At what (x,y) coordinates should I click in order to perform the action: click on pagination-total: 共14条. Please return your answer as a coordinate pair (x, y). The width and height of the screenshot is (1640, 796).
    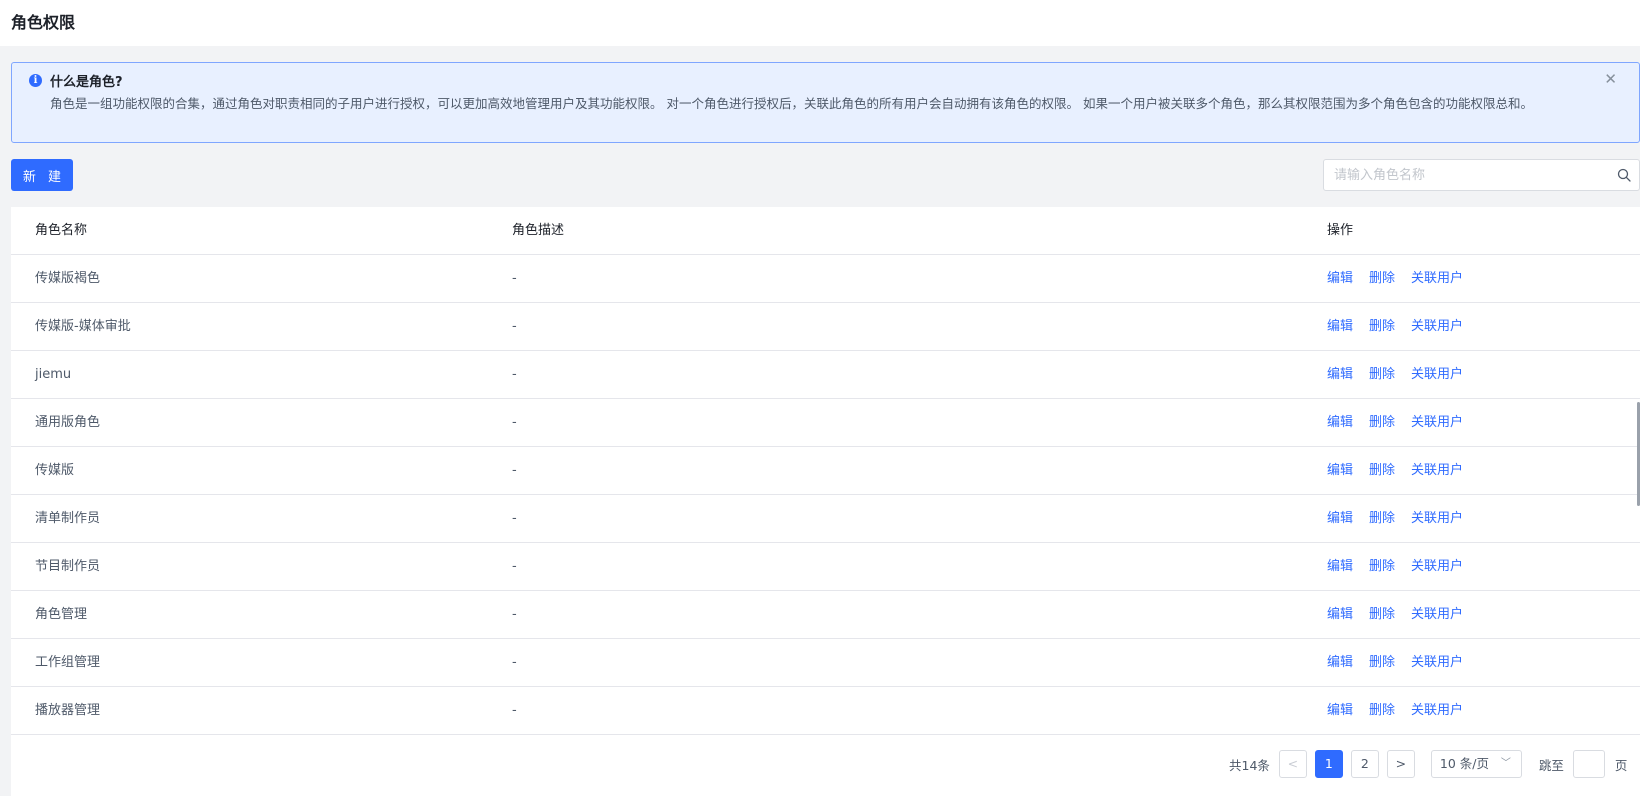
    Looking at the image, I should click on (1249, 765).